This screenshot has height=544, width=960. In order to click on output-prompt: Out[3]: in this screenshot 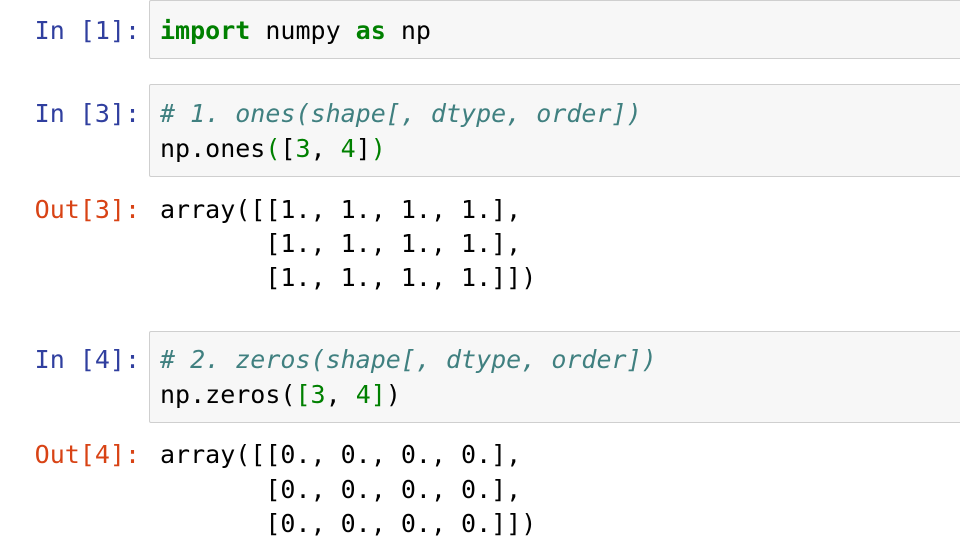, I will do `click(87, 209)`.